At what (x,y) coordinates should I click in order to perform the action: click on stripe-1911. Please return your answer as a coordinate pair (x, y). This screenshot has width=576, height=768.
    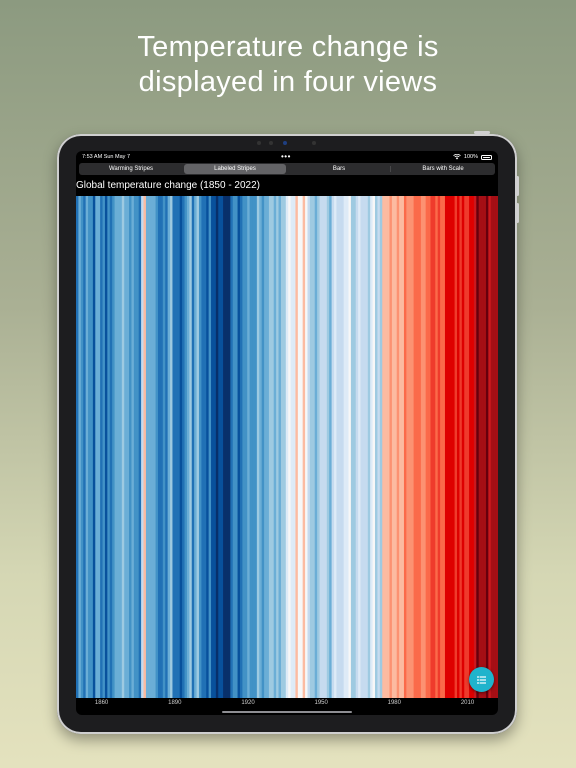
    Looking at the image, I should click on (224, 447).